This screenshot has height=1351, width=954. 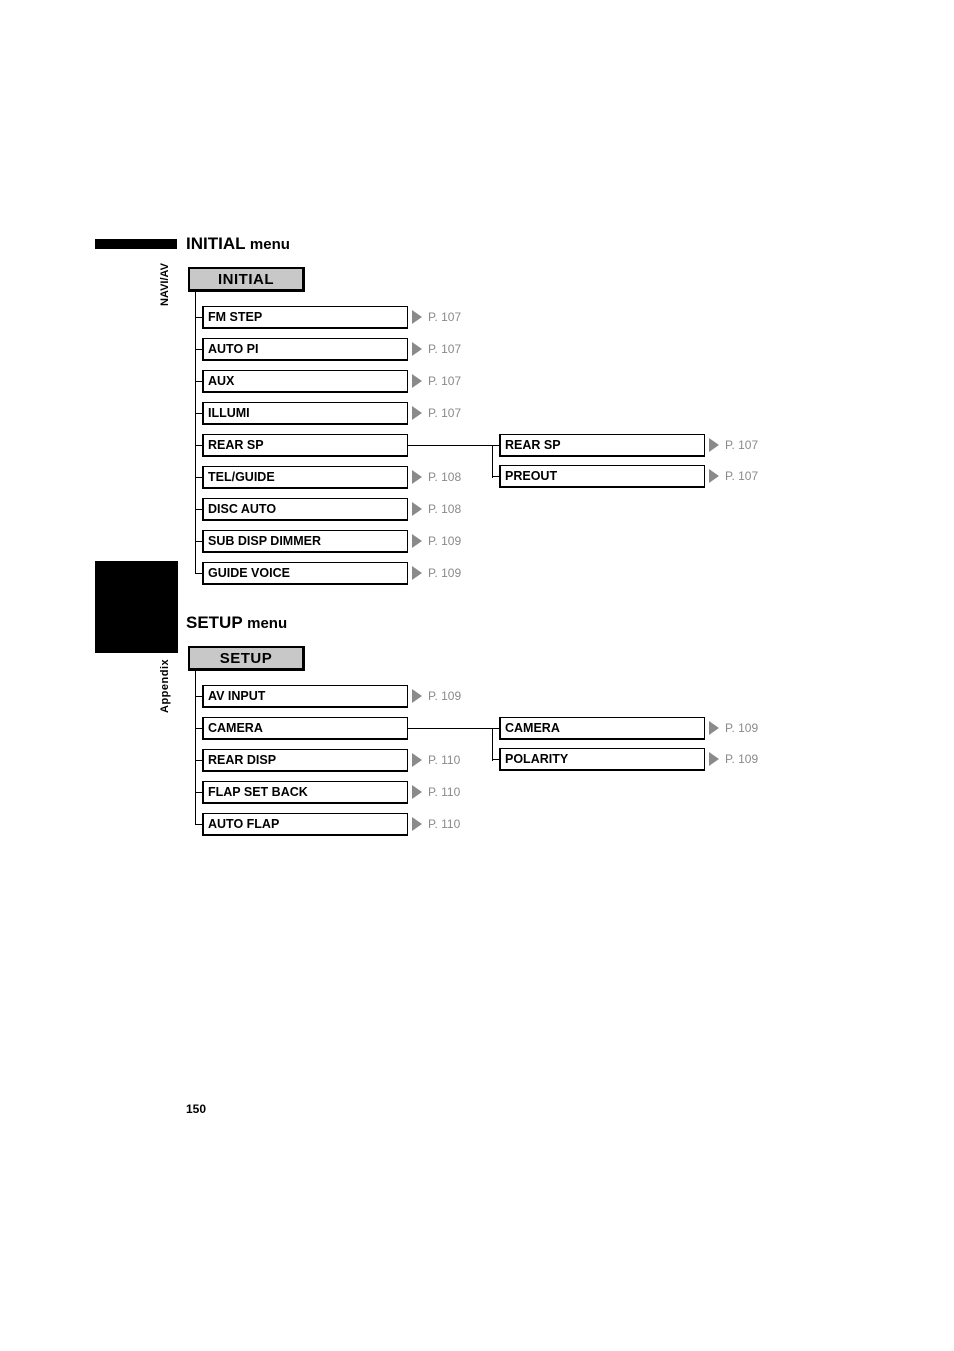 I want to click on setup-page-ref: P. 109, so click(x=436, y=696).